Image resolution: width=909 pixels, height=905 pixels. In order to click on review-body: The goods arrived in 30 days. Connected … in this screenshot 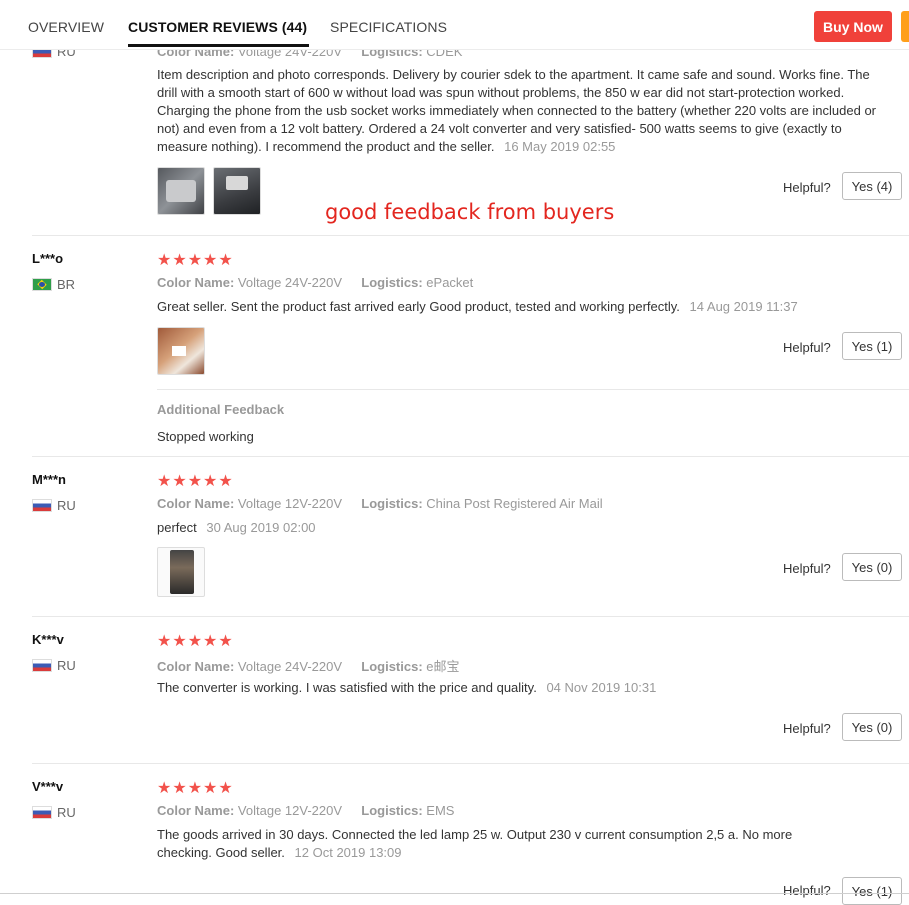, I will do `click(475, 843)`.